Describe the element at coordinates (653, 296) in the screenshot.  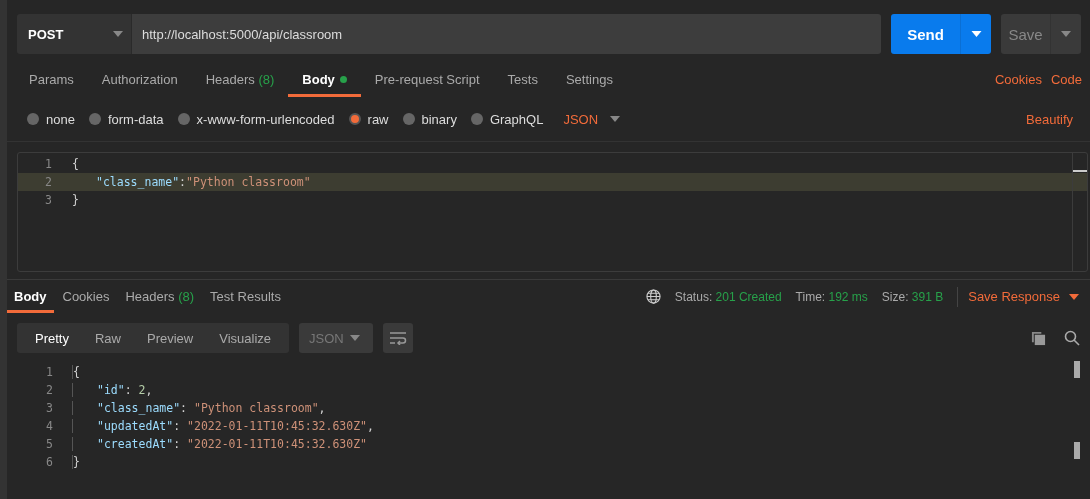
I see `globe-icon` at that location.